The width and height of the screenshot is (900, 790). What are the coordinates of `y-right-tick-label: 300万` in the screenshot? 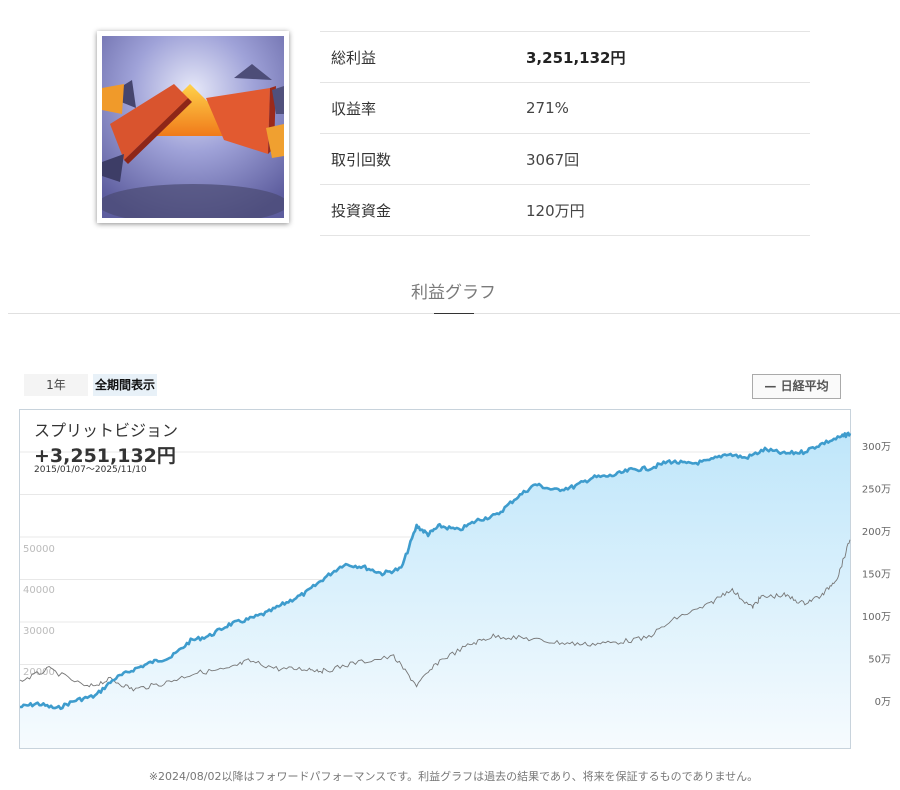 It's located at (876, 447).